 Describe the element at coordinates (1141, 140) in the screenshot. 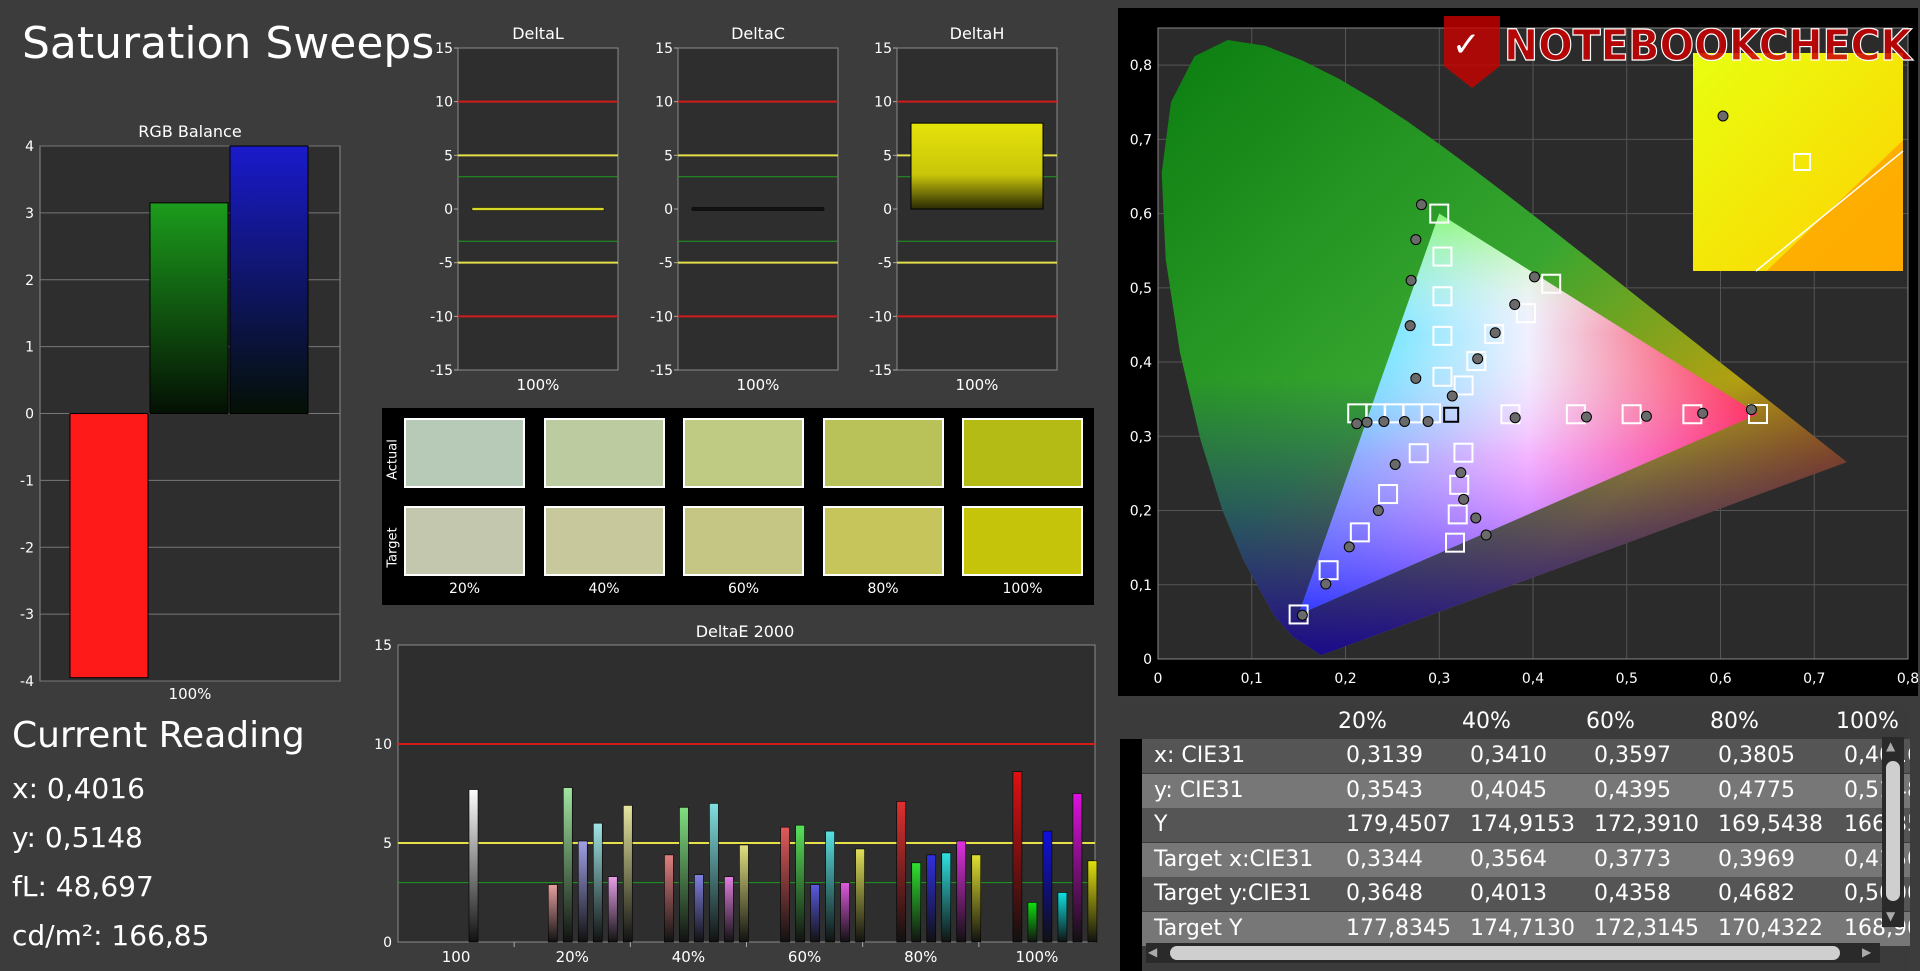

I see `cie-y-tick: 0,7` at that location.